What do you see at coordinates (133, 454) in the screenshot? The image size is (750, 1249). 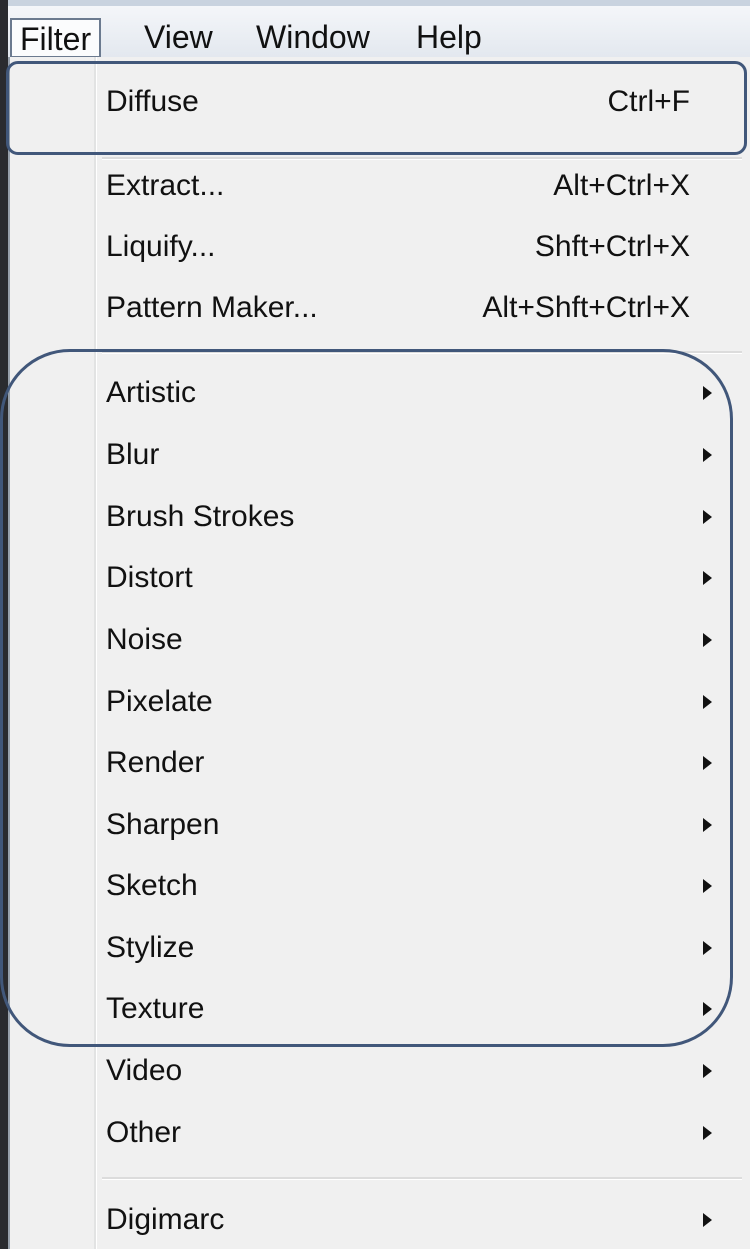 I see `menu-item-label: Blur` at bounding box center [133, 454].